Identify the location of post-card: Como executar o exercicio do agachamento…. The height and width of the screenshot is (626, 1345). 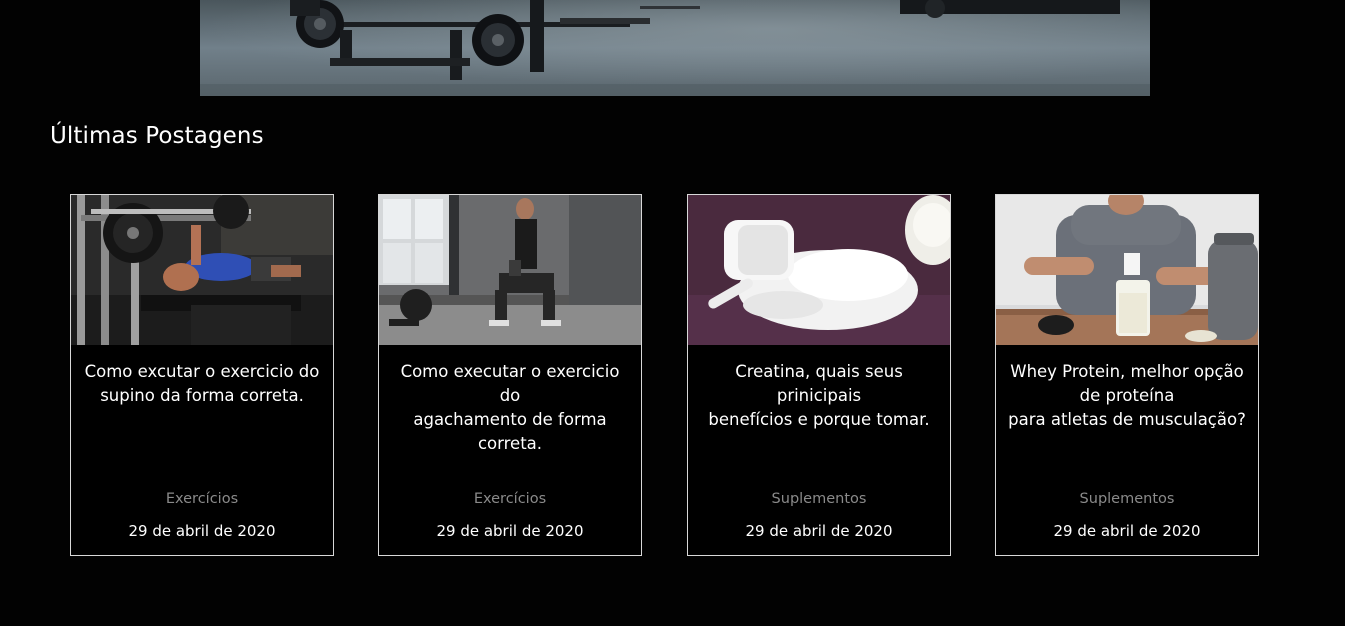
(510, 375).